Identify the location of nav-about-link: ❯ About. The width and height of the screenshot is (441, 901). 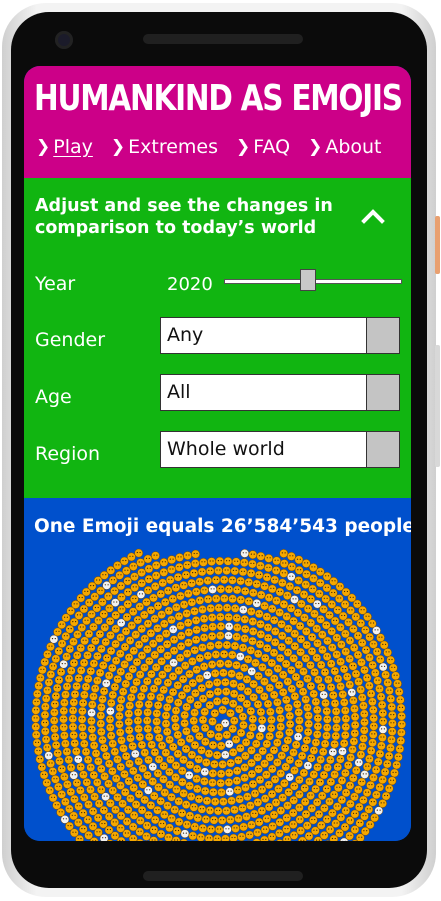
(344, 147).